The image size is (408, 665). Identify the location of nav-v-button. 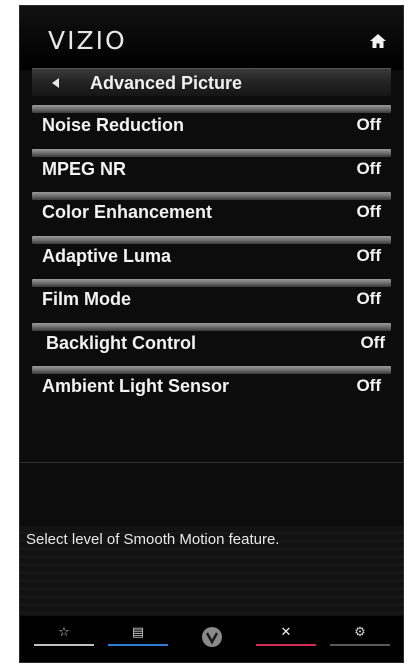
(212, 639).